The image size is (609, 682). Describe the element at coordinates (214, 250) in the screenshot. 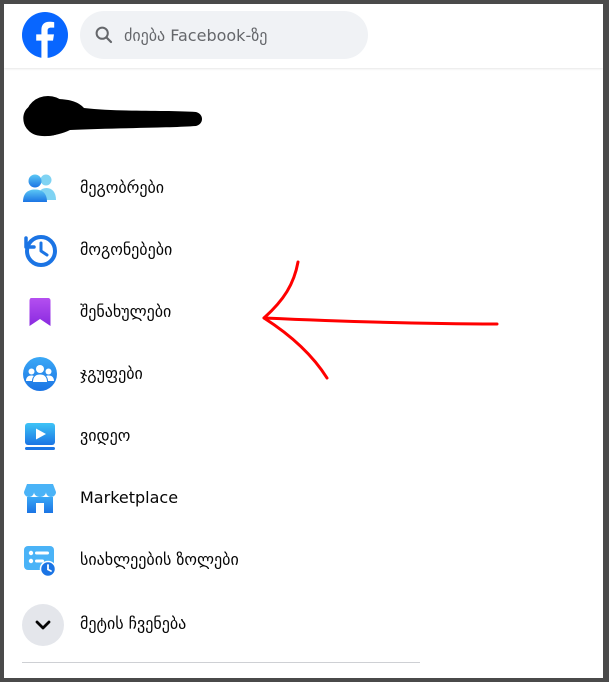

I see `menu-item-memories: მოგონებები` at that location.